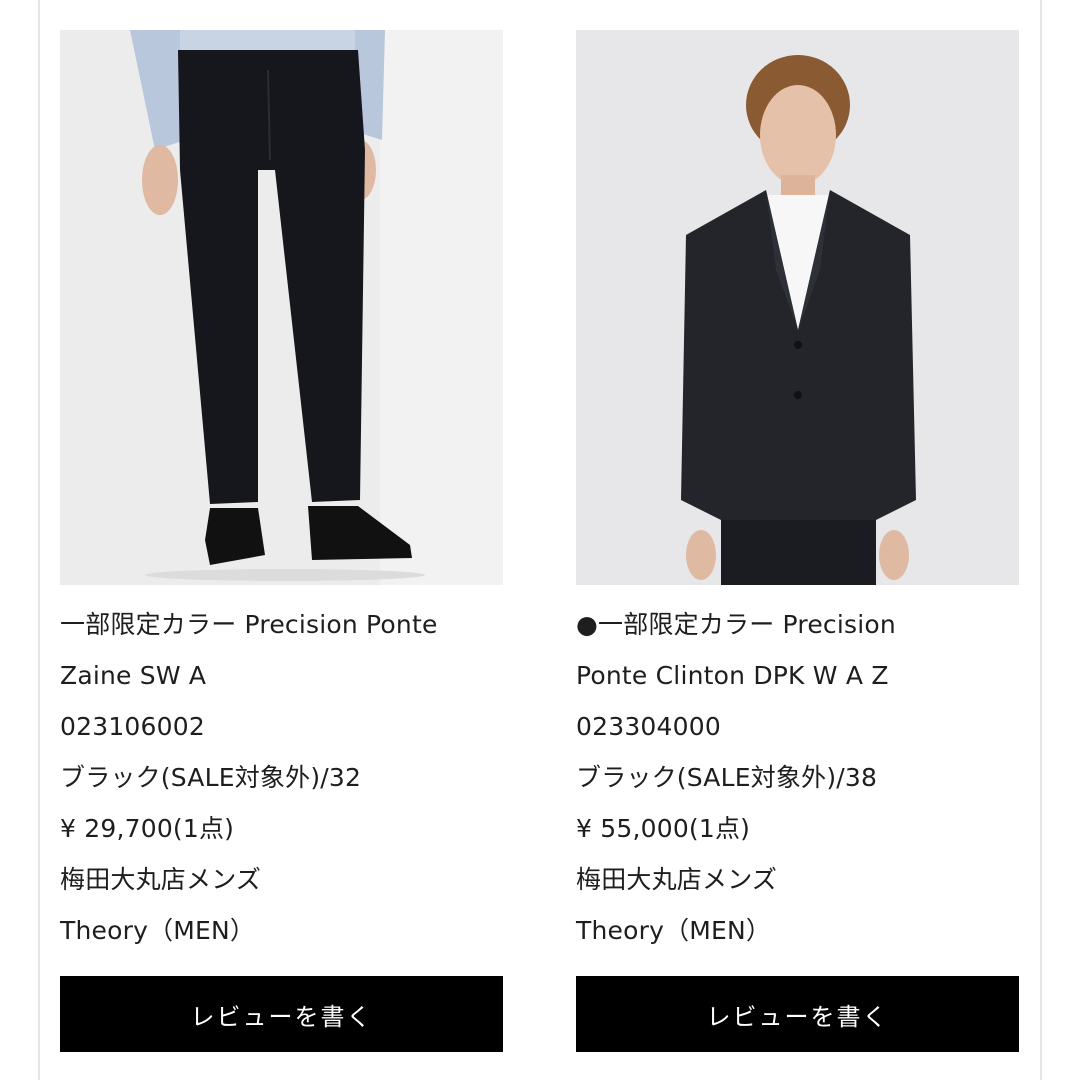 The width and height of the screenshot is (1080, 1080). I want to click on frame-divider-right, so click(1041, 540).